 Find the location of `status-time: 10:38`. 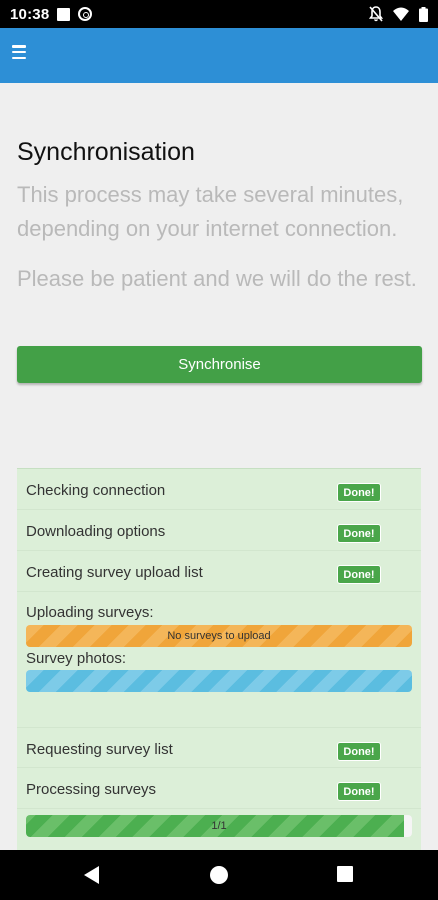

status-time: 10:38 is located at coordinates (30, 14).